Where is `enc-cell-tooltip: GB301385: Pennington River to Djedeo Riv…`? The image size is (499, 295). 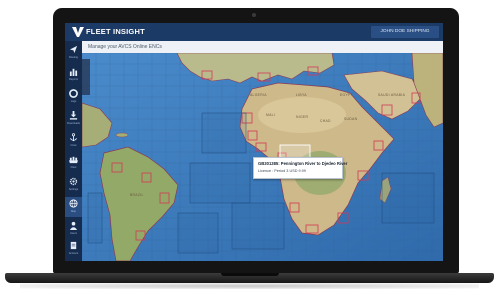 enc-cell-tooltip: GB301385: Pennington River to Djedeo Riv… is located at coordinates (300, 168).